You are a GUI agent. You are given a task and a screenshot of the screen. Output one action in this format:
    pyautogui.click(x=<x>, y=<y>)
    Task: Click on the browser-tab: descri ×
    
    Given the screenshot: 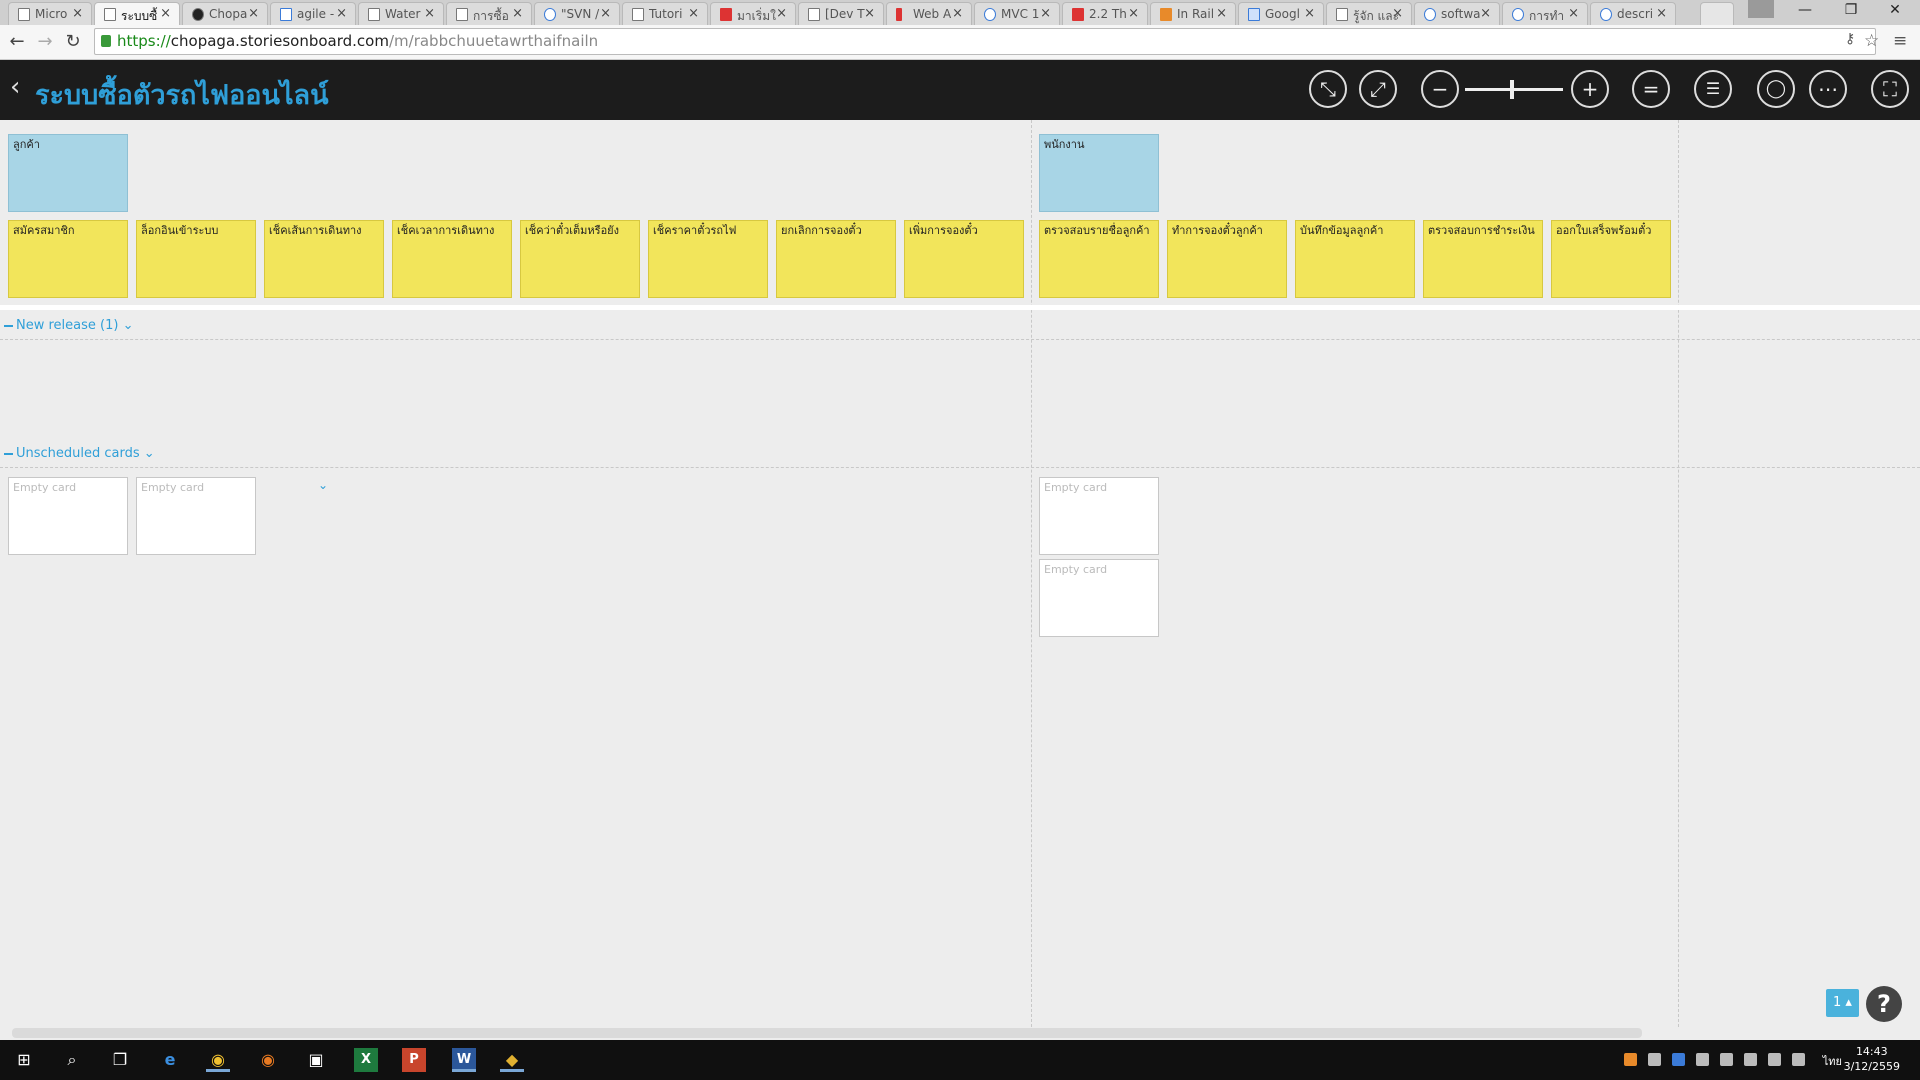 What is the action you would take?
    pyautogui.click(x=1633, y=13)
    